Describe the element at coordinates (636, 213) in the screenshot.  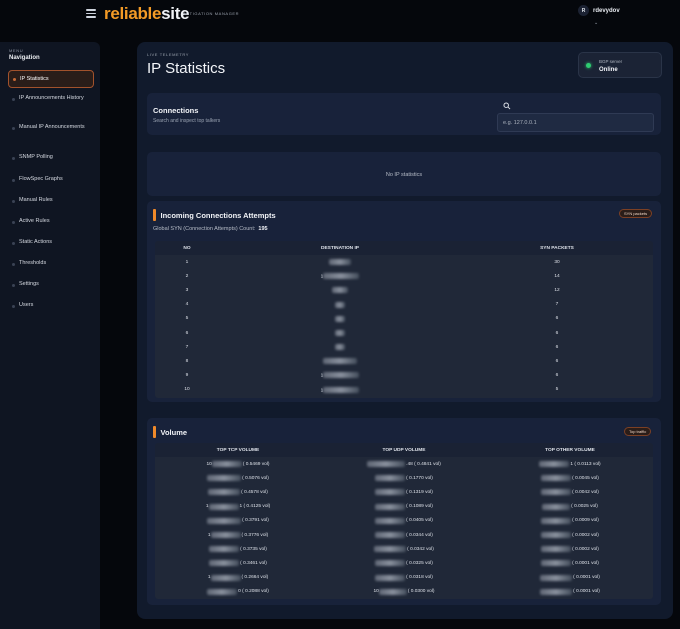
I see `syn-badge: SYN packets` at that location.